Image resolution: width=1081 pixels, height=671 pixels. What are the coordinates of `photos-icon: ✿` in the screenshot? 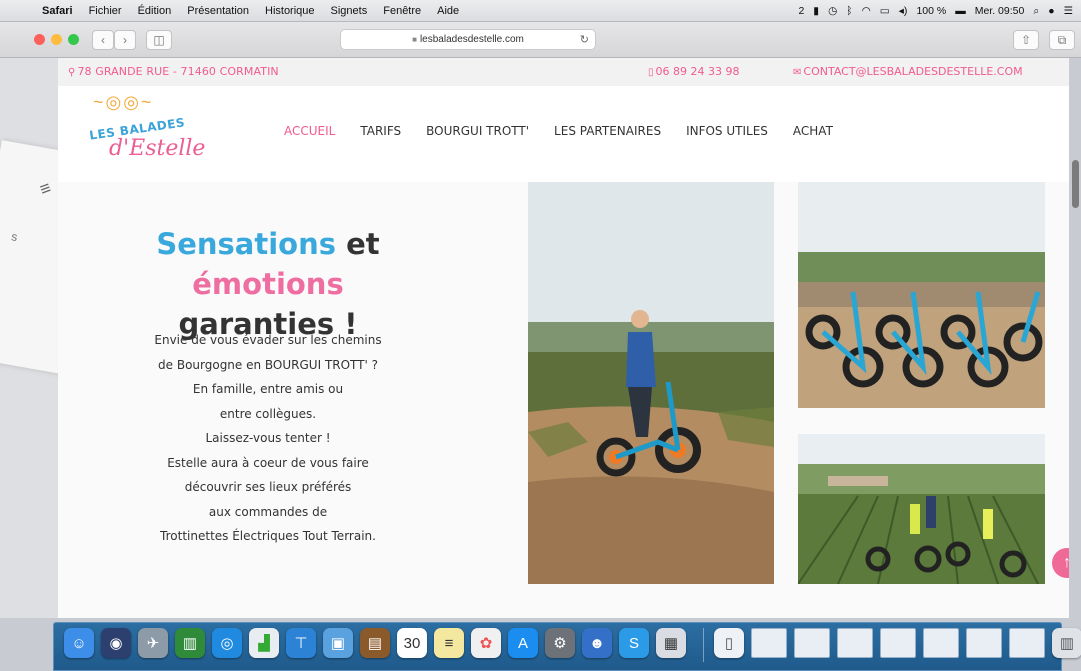 It's located at (486, 643).